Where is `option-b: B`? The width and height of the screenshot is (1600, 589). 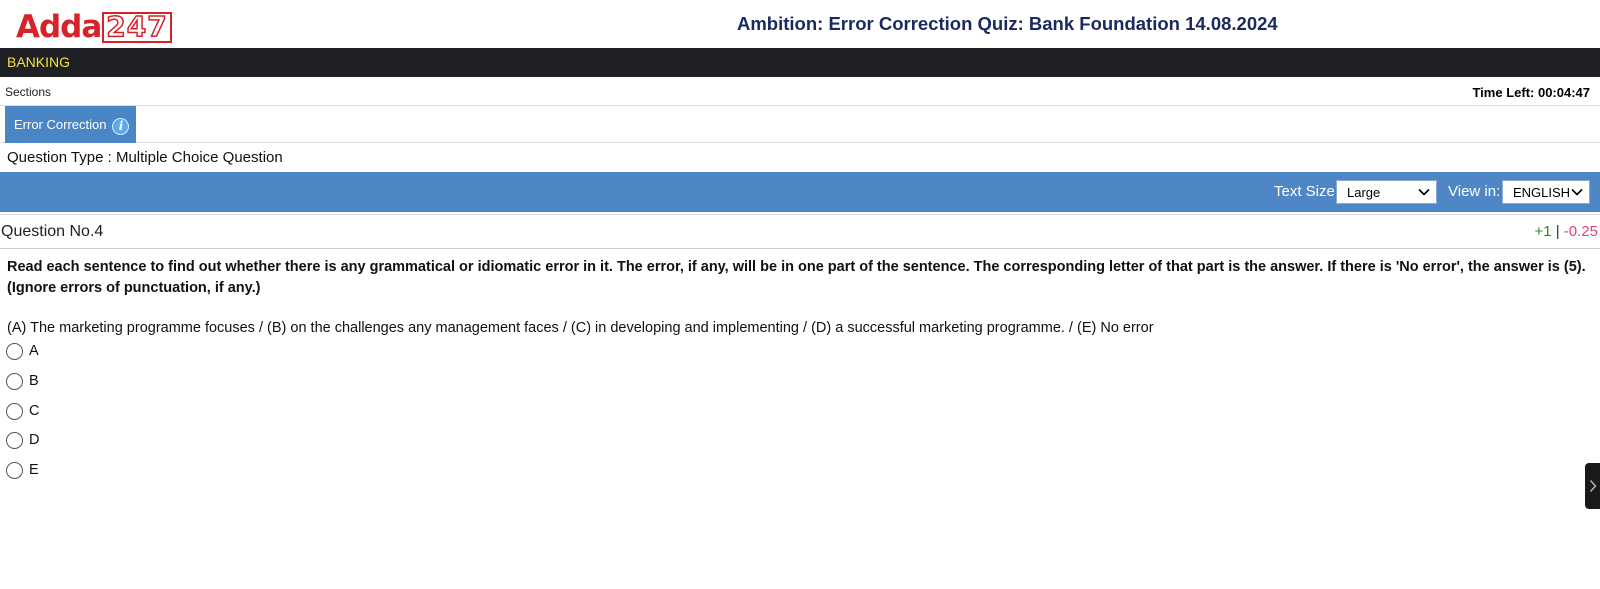 option-b: B is located at coordinates (22, 381).